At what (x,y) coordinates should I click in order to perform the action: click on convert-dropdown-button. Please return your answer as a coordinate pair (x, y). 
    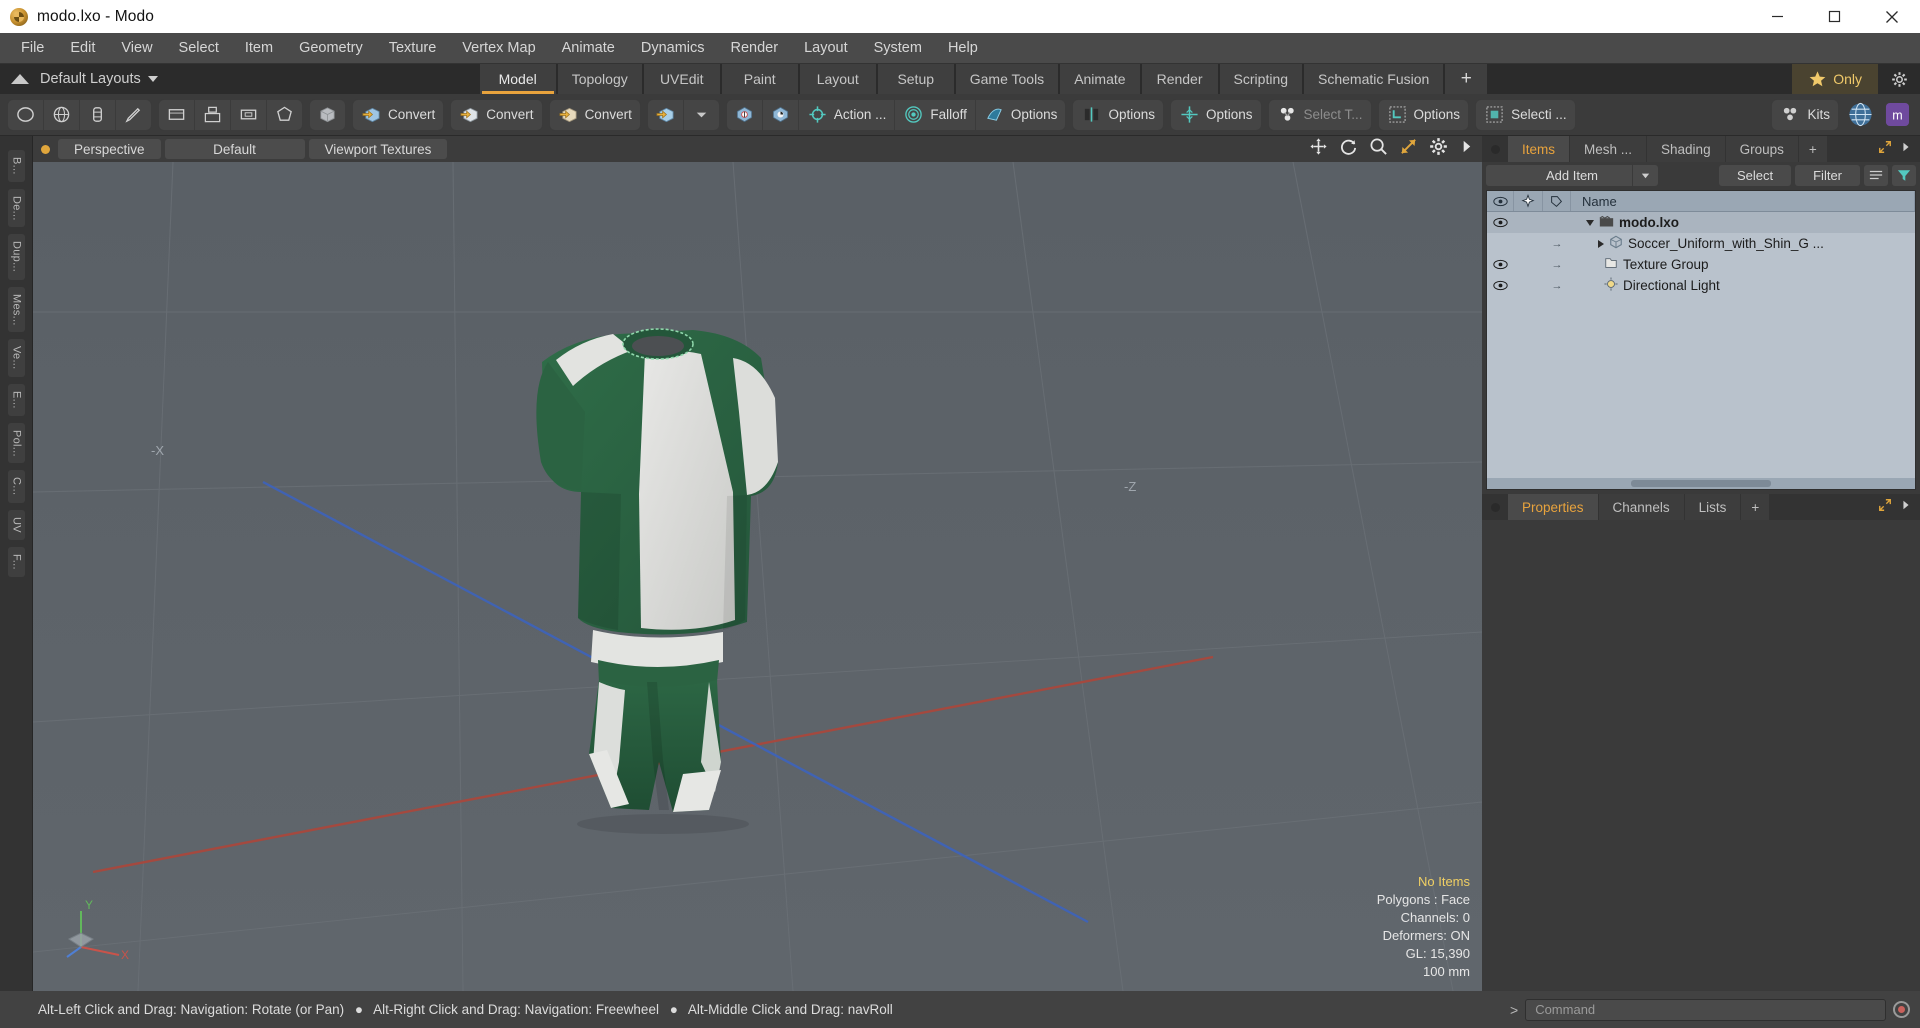
    Looking at the image, I should click on (701, 115).